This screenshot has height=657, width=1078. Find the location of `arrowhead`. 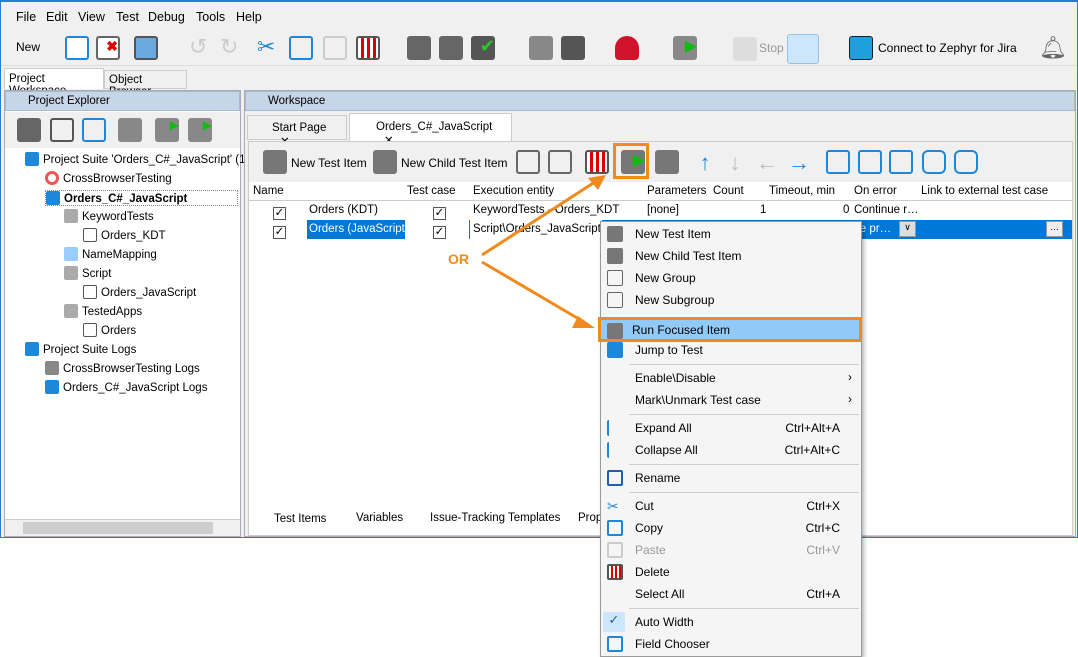

arrowhead is located at coordinates (597, 182).